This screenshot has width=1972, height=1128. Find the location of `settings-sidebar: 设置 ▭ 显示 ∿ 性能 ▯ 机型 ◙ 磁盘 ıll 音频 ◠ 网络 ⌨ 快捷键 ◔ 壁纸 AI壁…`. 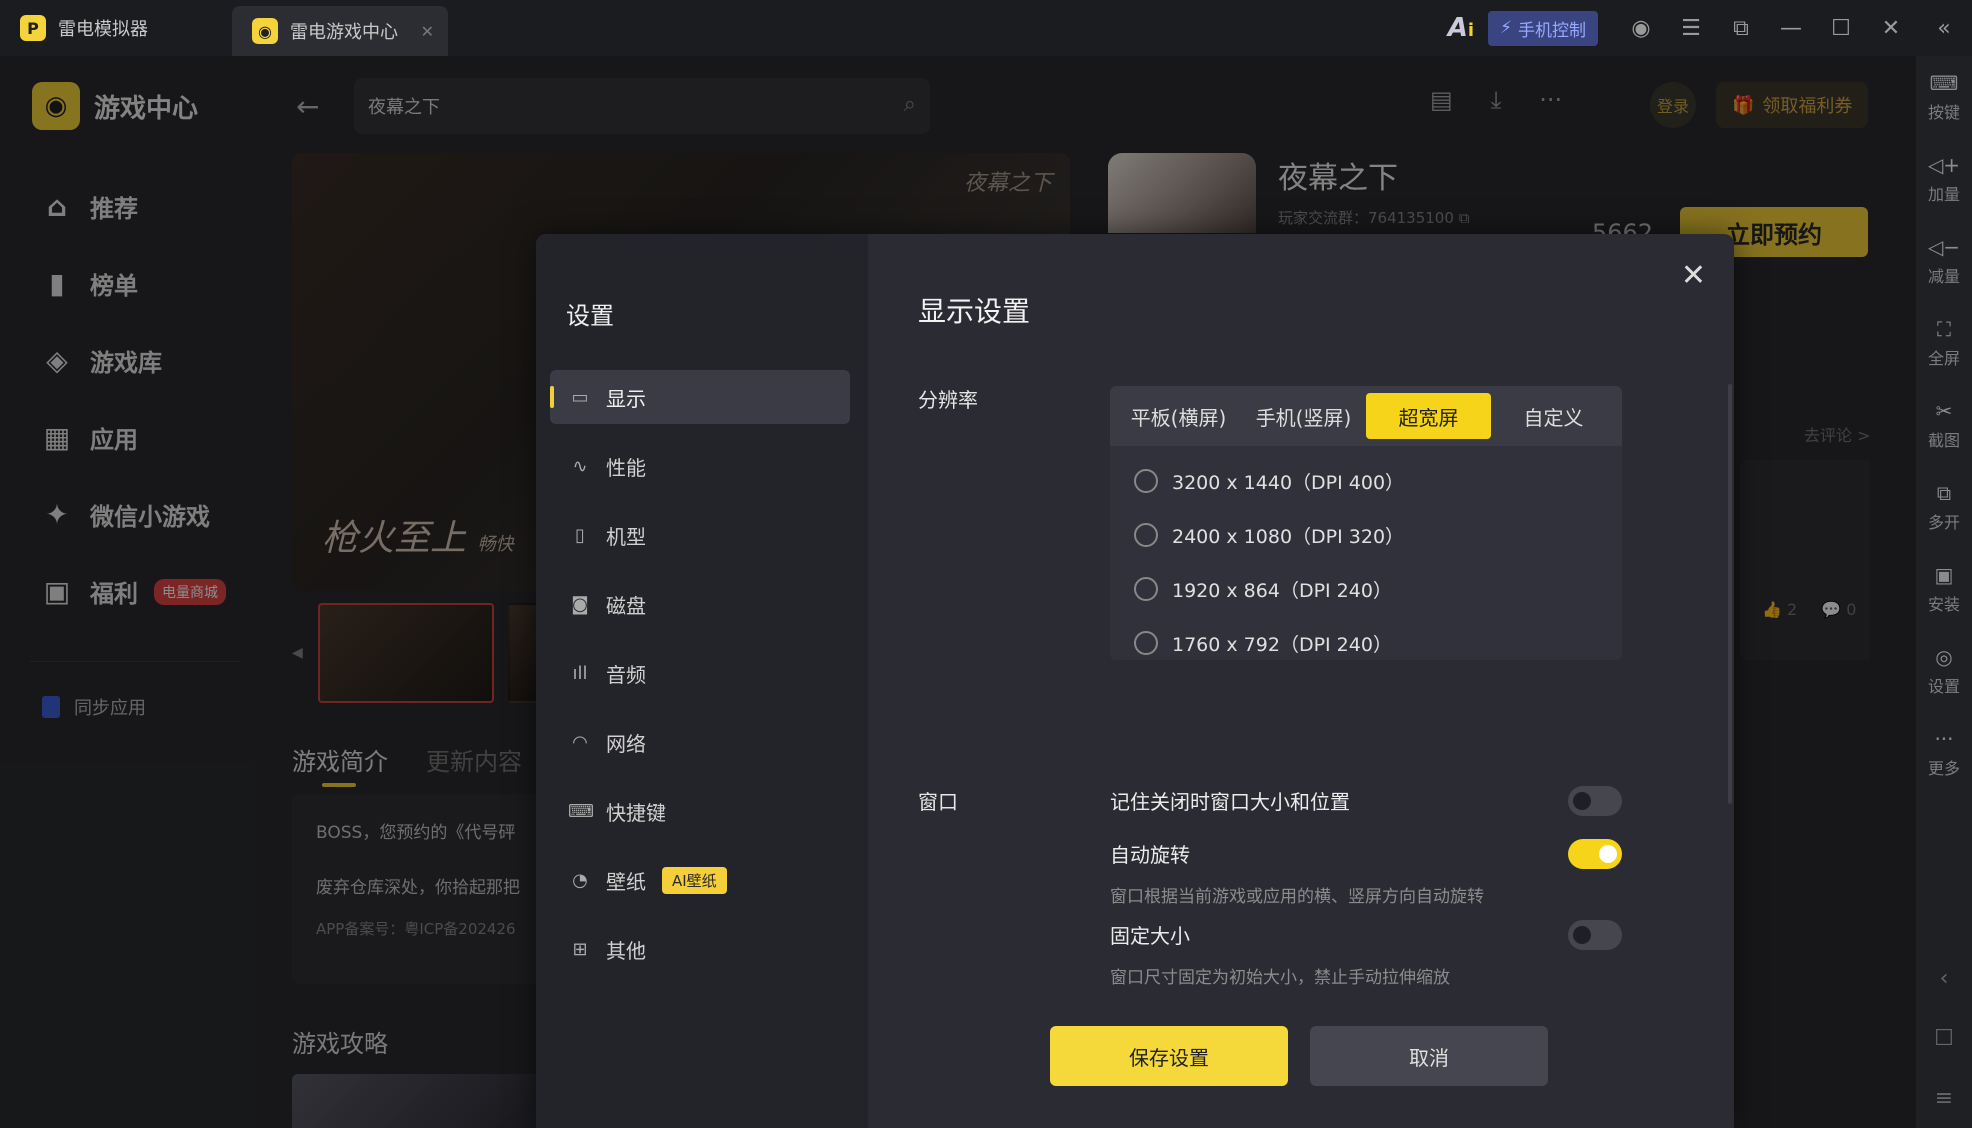

settings-sidebar: 设置 ▭ 显示 ∿ 性能 ▯ 机型 ◙ 磁盘 ıll 音频 ◠ 网络 ⌨ 快捷键 ◔ 壁纸 AI壁… is located at coordinates (702, 681).